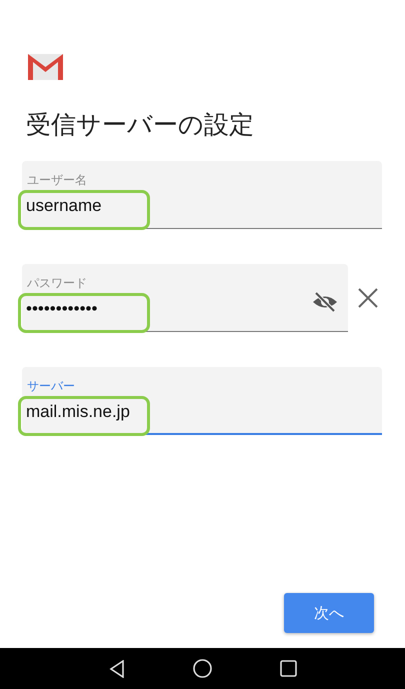  I want to click on field-value: ••••••••••••, so click(62, 308).